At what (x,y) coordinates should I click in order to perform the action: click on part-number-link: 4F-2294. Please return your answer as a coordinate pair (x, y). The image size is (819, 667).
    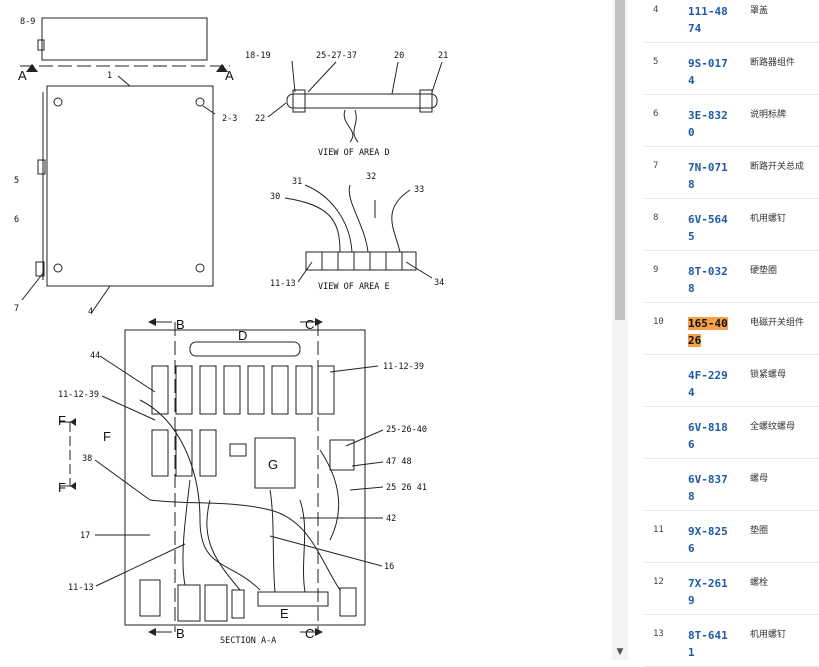
    Looking at the image, I should click on (708, 384).